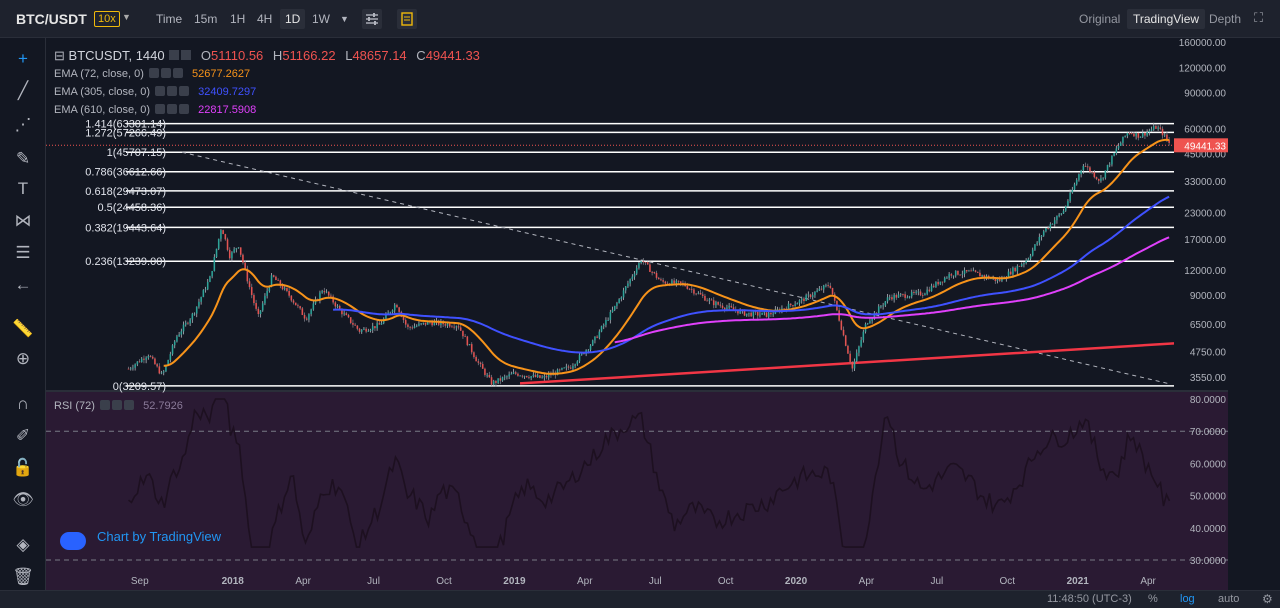 This screenshot has height=608, width=1280. Describe the element at coordinates (372, 19) in the screenshot. I see `indicator-settings-icon` at that location.